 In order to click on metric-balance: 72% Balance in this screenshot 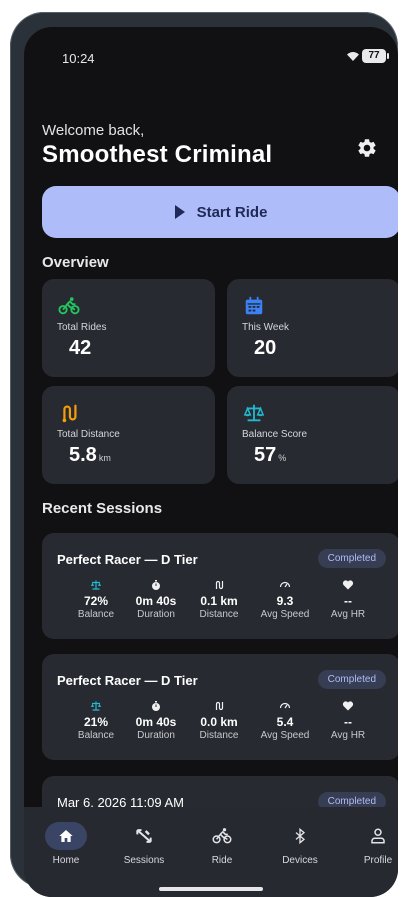, I will do `click(96, 599)`.